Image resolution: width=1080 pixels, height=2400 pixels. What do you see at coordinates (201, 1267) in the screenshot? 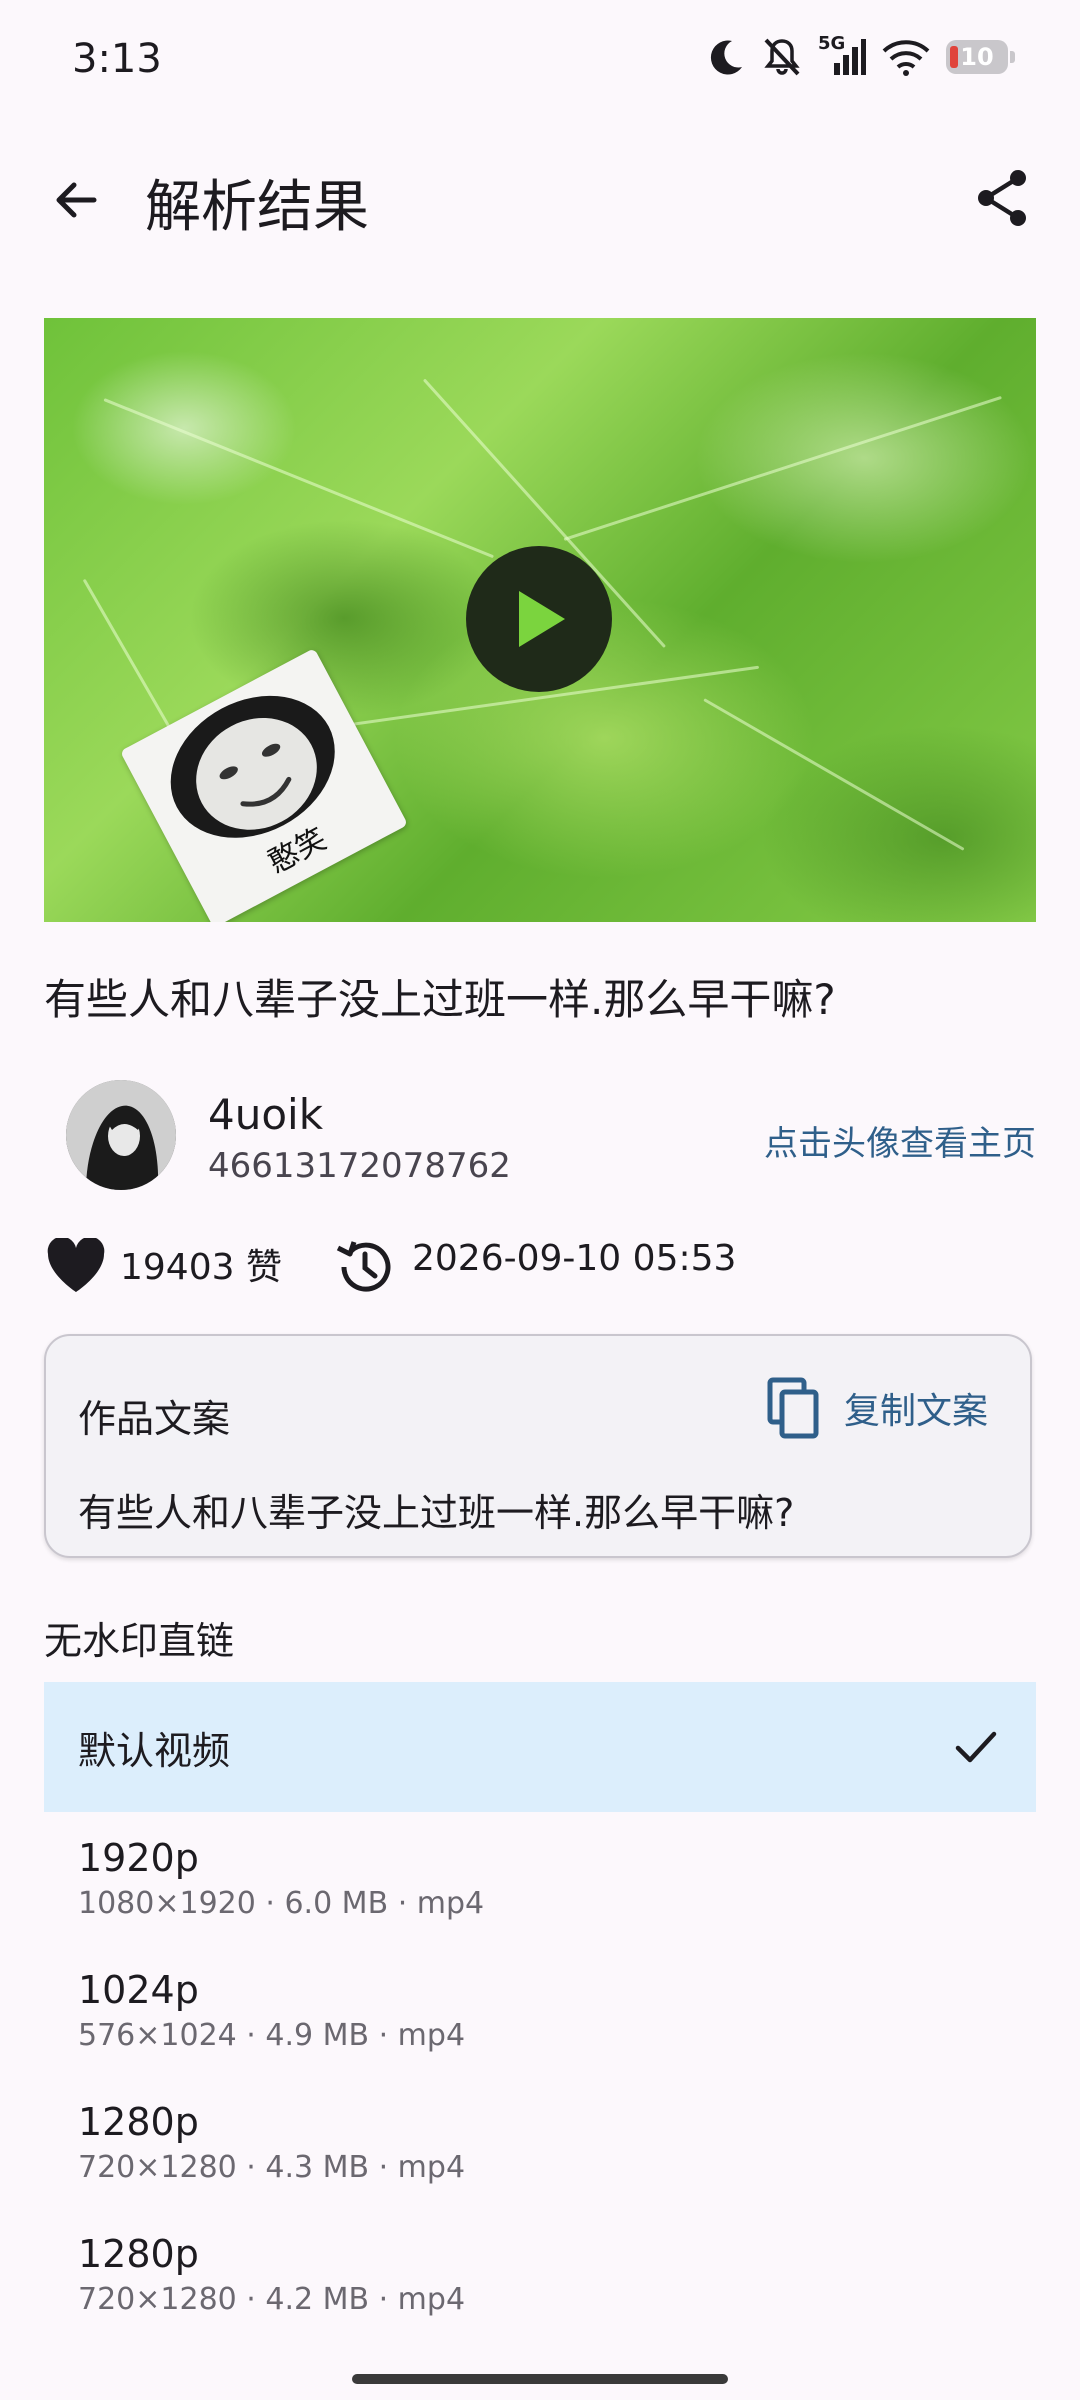
I see `like-count: 19403 赞` at bounding box center [201, 1267].